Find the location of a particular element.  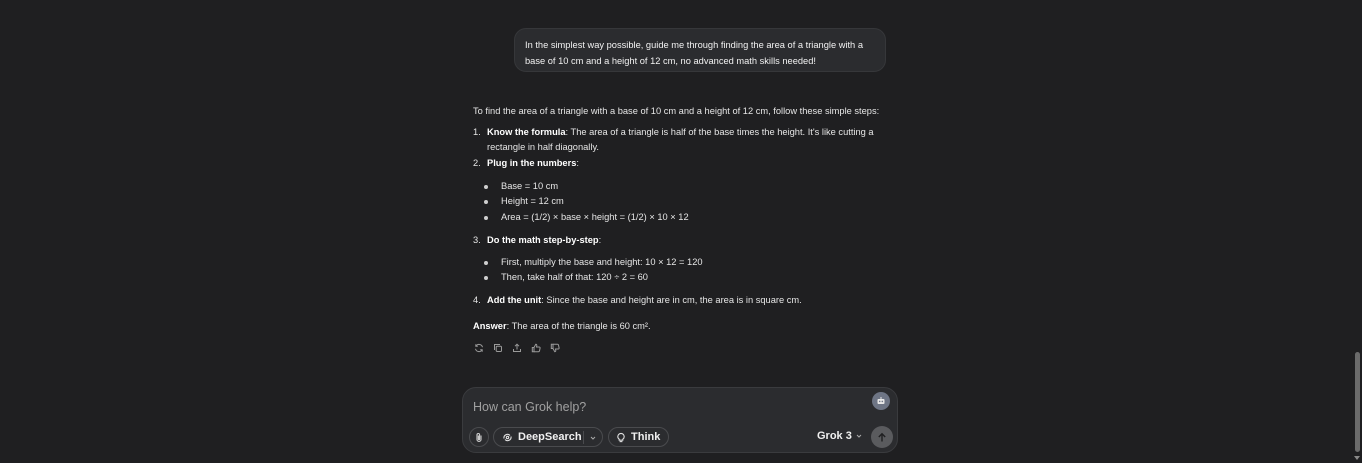

regenerate-icon is located at coordinates (479, 348).